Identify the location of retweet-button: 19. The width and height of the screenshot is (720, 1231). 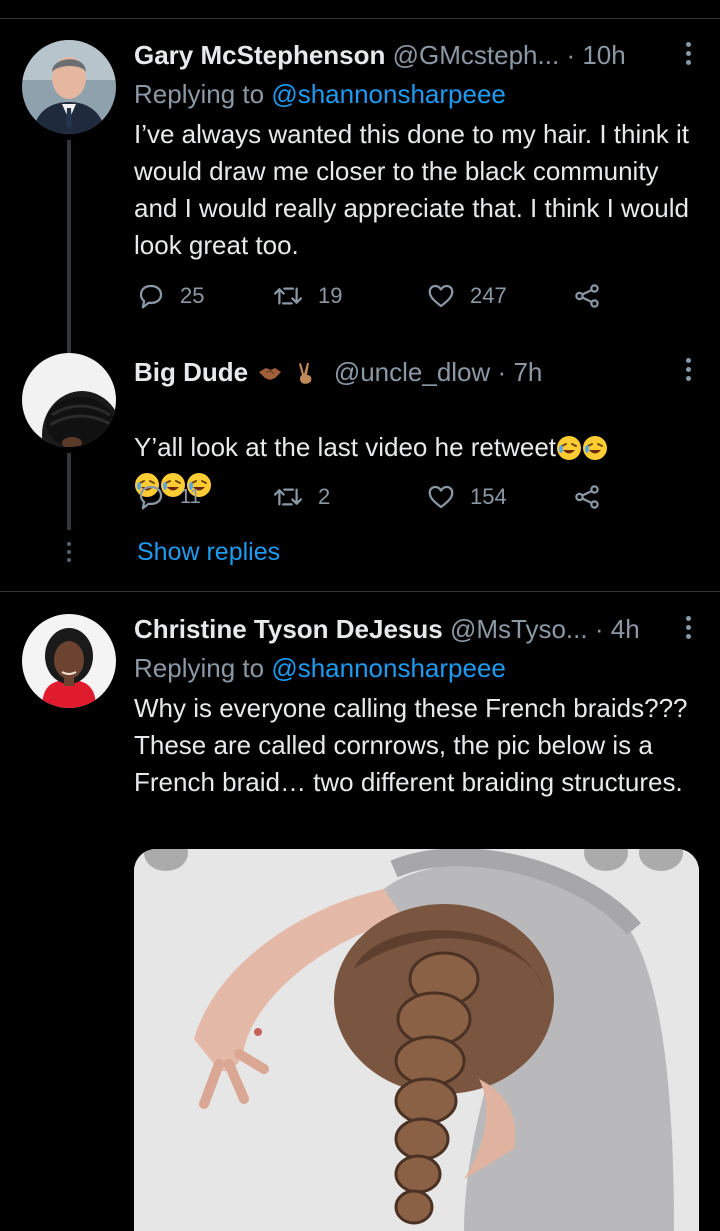
(307, 296).